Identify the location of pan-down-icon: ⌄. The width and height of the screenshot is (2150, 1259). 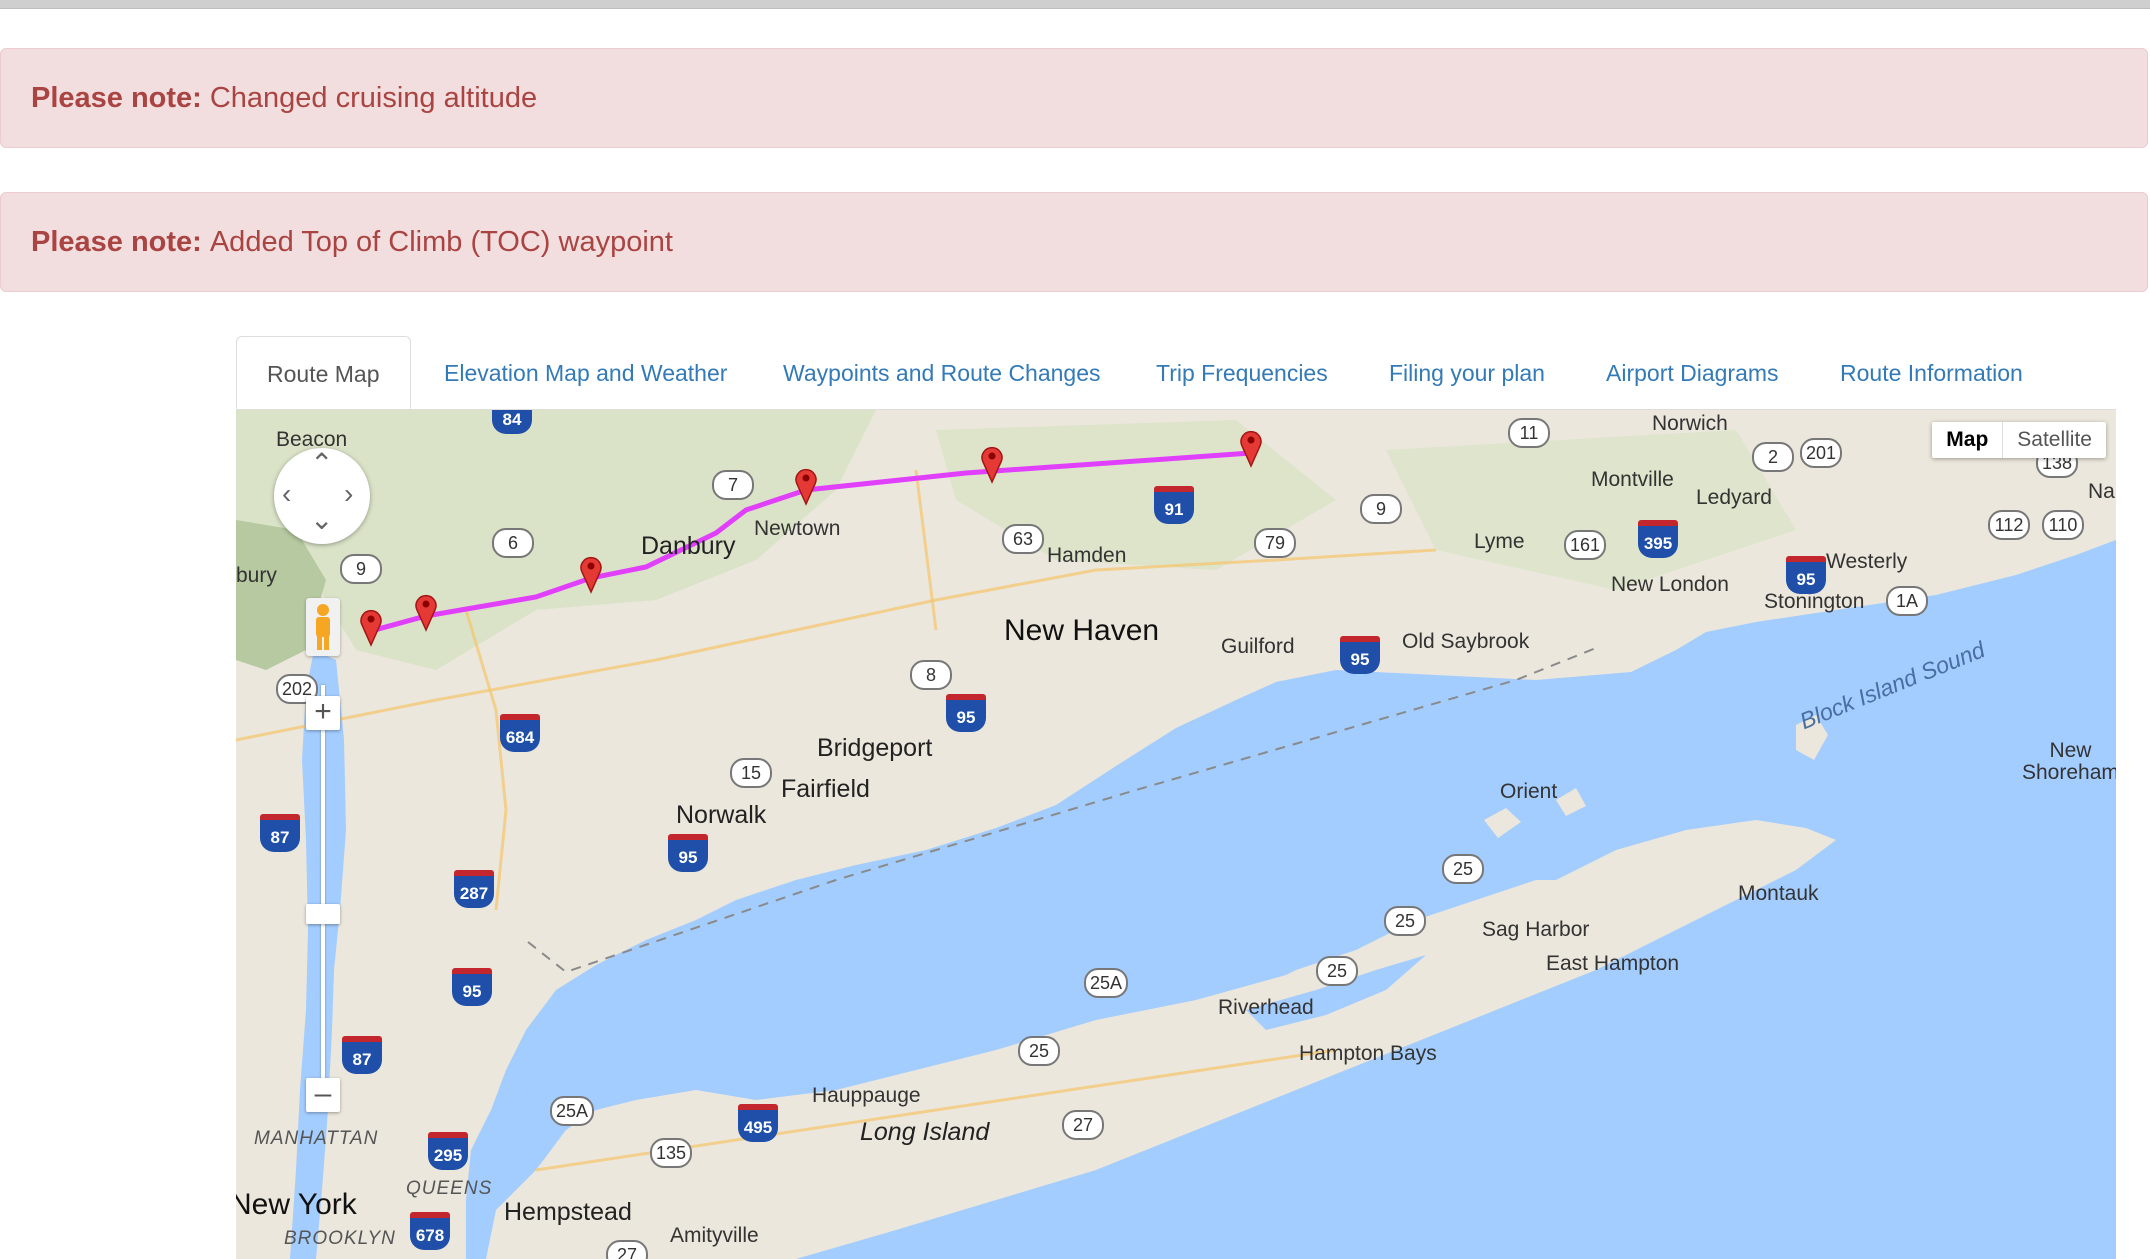
(321, 520).